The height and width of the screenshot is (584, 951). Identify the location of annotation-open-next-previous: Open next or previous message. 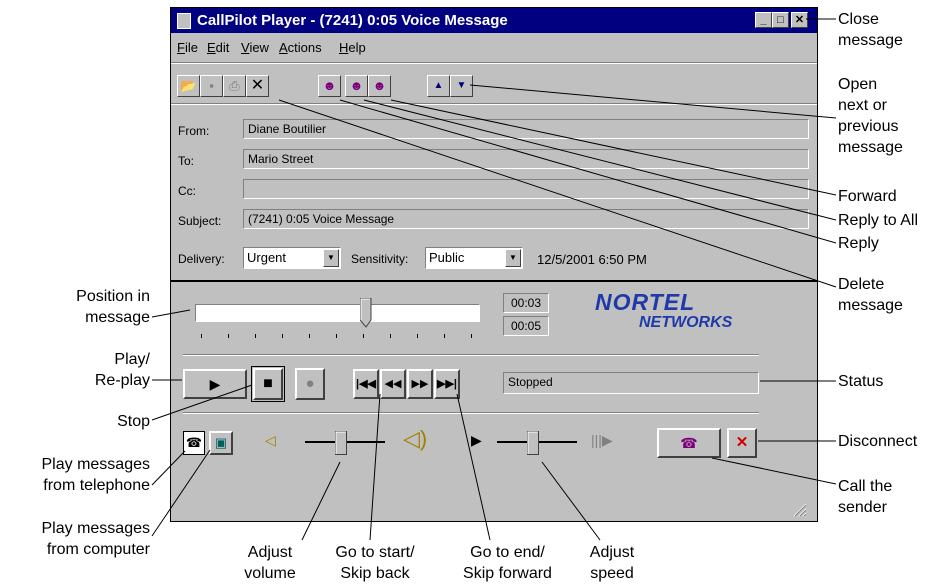
(870, 116).